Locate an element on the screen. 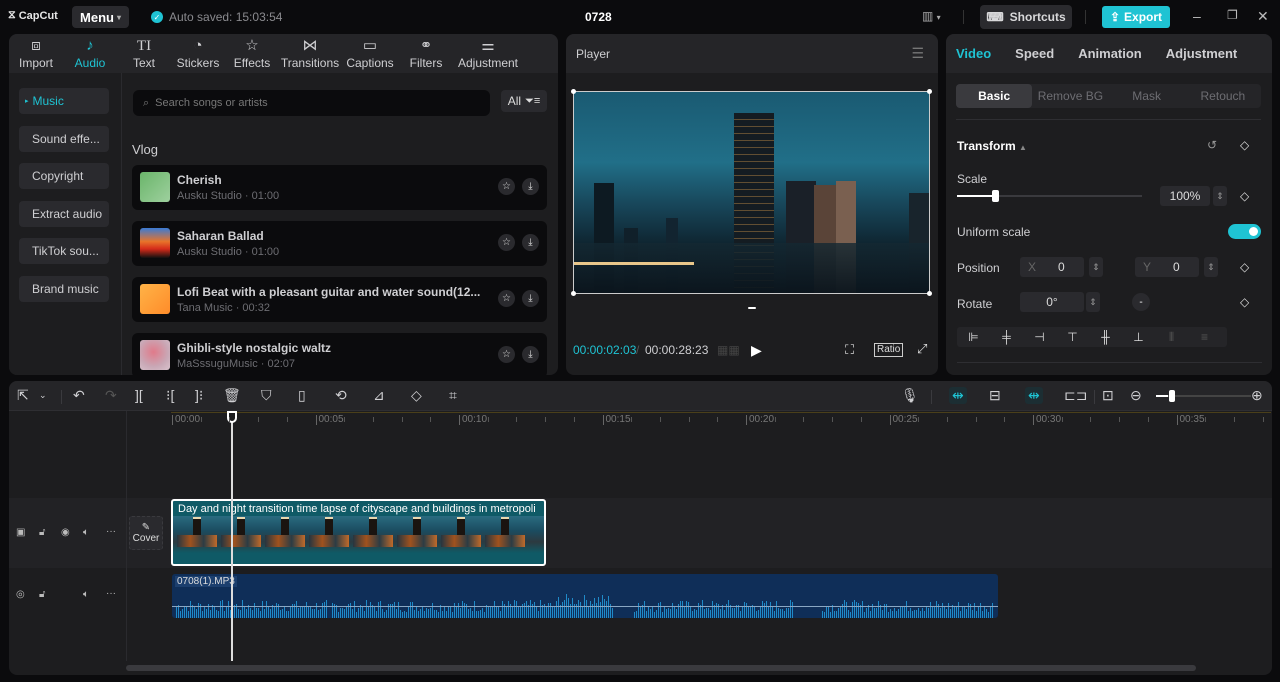 Image resolution: width=1280 pixels, height=682 pixels. redo-icon: ↷ is located at coordinates (111, 395).